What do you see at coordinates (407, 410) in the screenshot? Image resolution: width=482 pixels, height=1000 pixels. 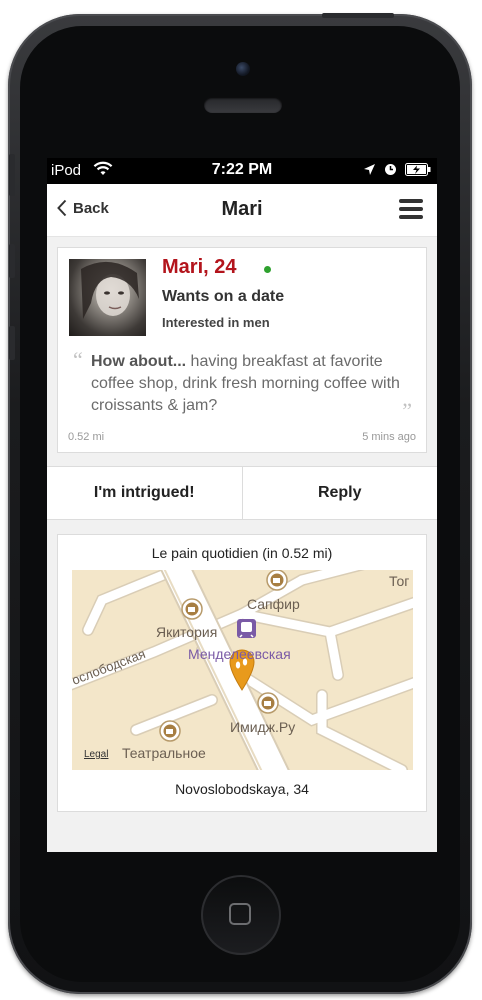 I see `close-quote-icon: ”` at bounding box center [407, 410].